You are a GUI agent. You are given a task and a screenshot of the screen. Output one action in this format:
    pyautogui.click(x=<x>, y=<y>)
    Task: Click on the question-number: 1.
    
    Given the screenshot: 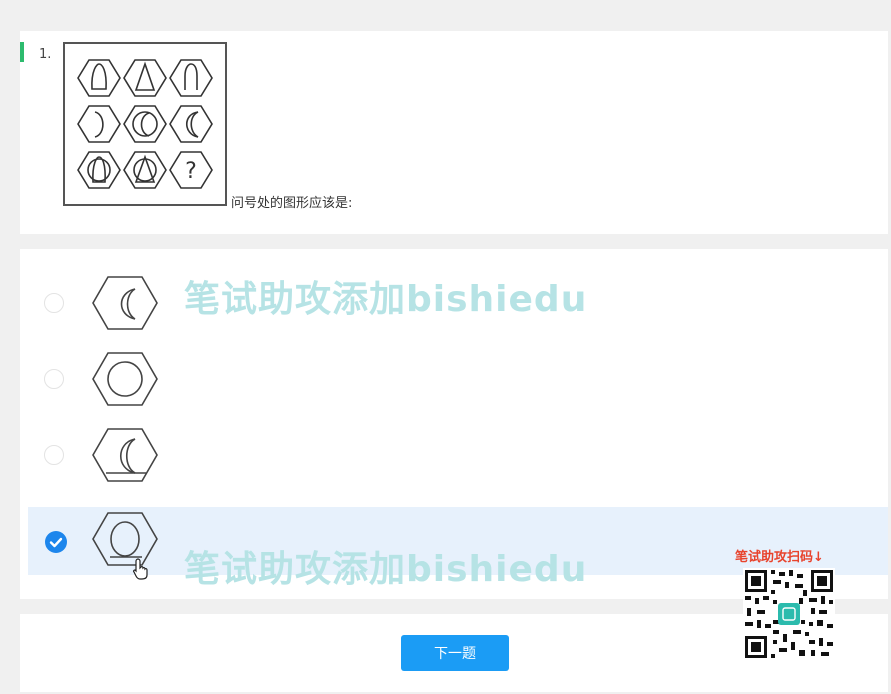 What is the action you would take?
    pyautogui.click(x=45, y=54)
    